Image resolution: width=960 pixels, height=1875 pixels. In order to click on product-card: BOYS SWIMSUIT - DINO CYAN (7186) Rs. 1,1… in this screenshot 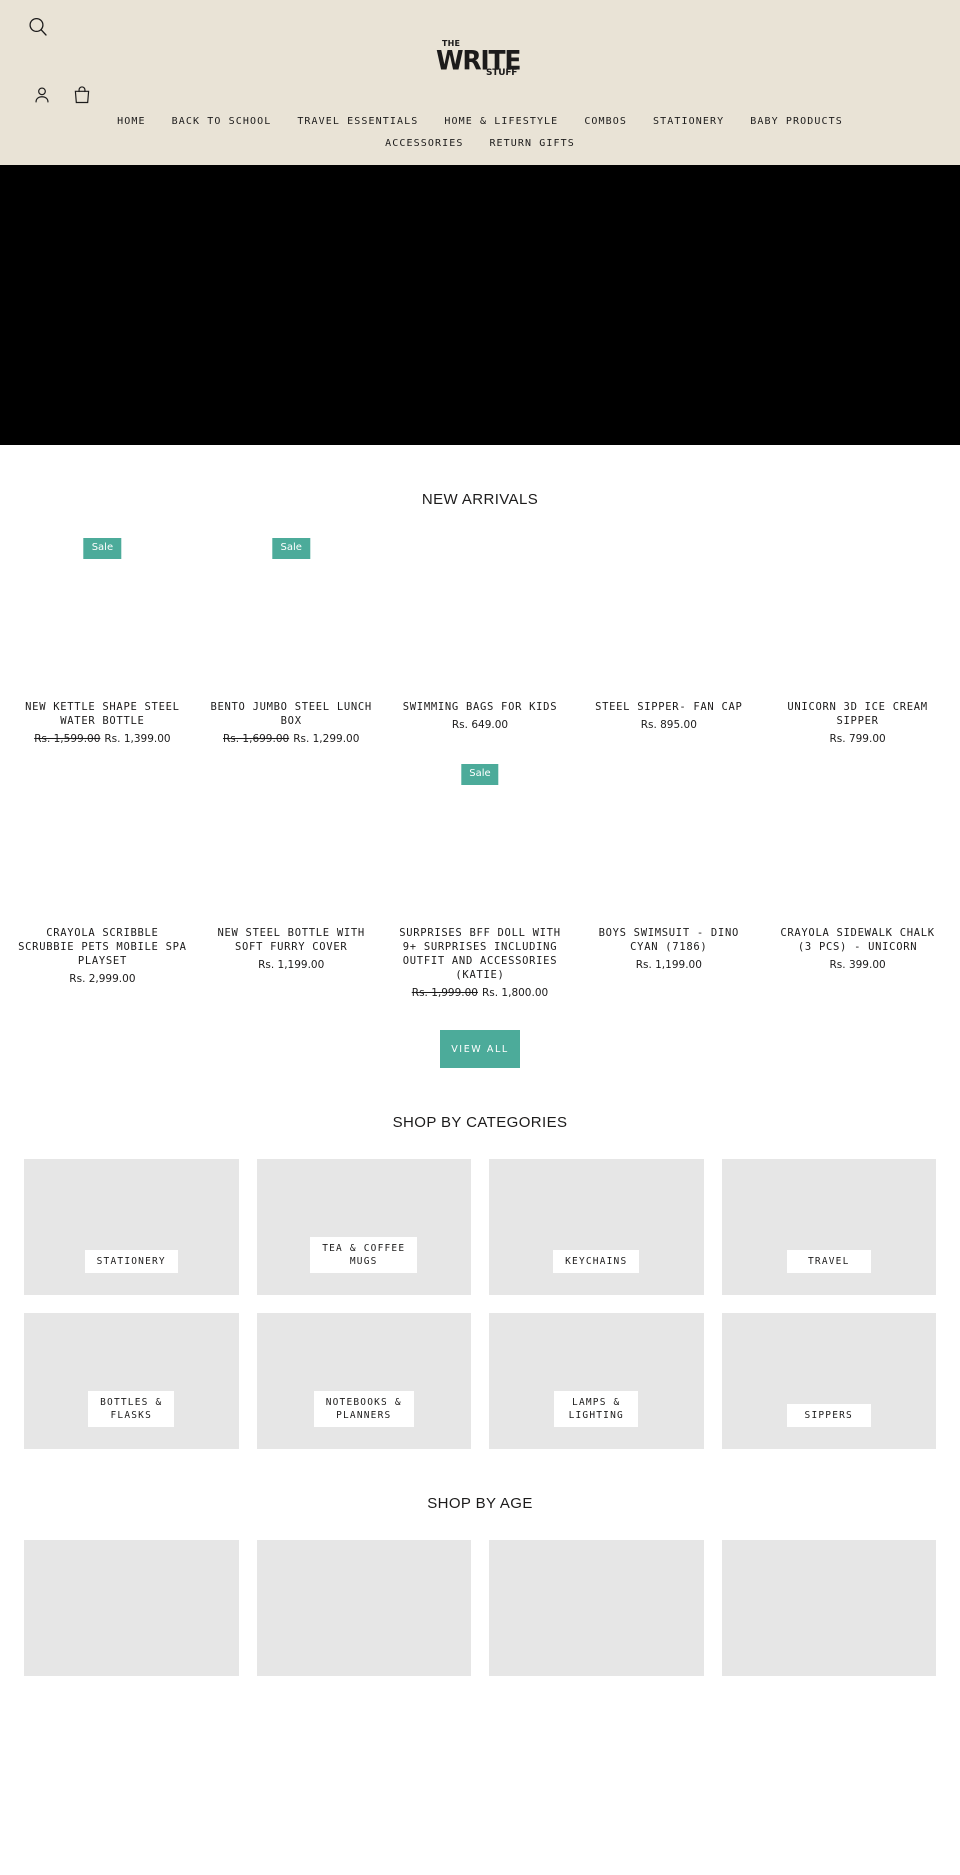, I will do `click(668, 879)`.